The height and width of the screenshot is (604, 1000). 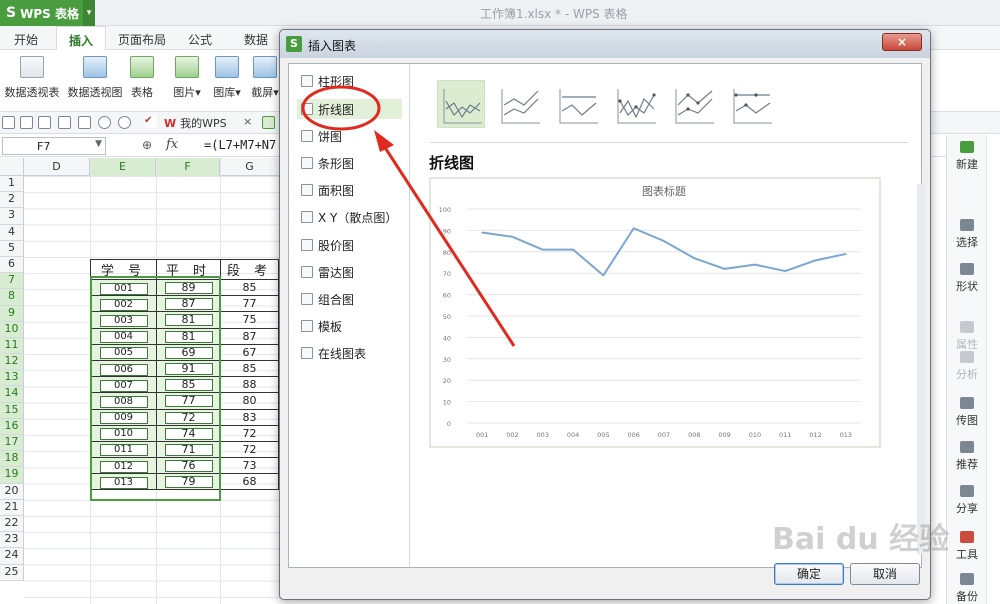 What do you see at coordinates (172, 144) in the screenshot?
I see `fx-icon: fx` at bounding box center [172, 144].